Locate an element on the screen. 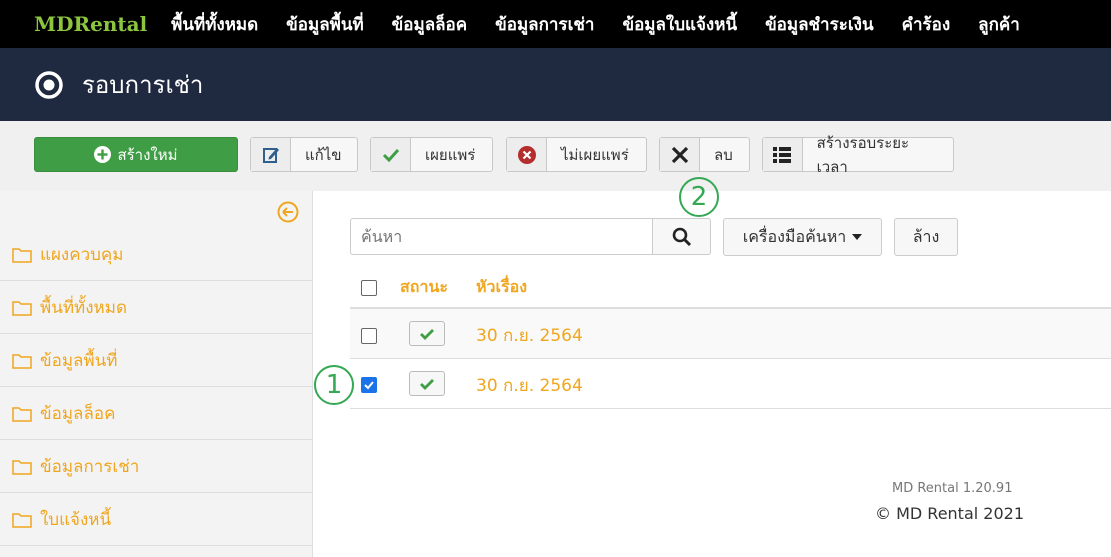 The image size is (1111, 557). nav-item-customers: ลูกค้า is located at coordinates (999, 24).